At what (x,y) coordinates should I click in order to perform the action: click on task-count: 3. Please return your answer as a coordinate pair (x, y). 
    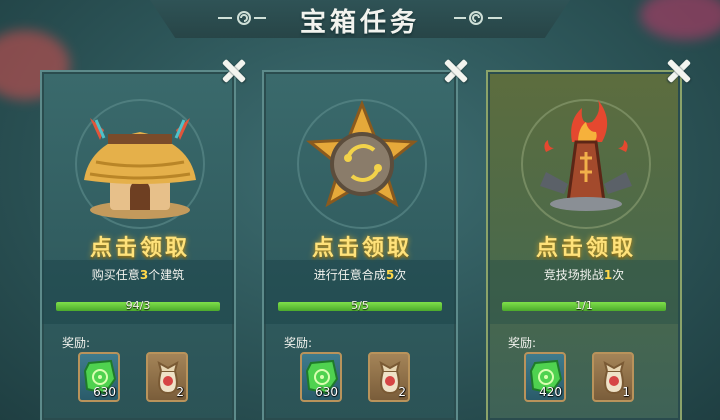
    Looking at the image, I should click on (144, 275).